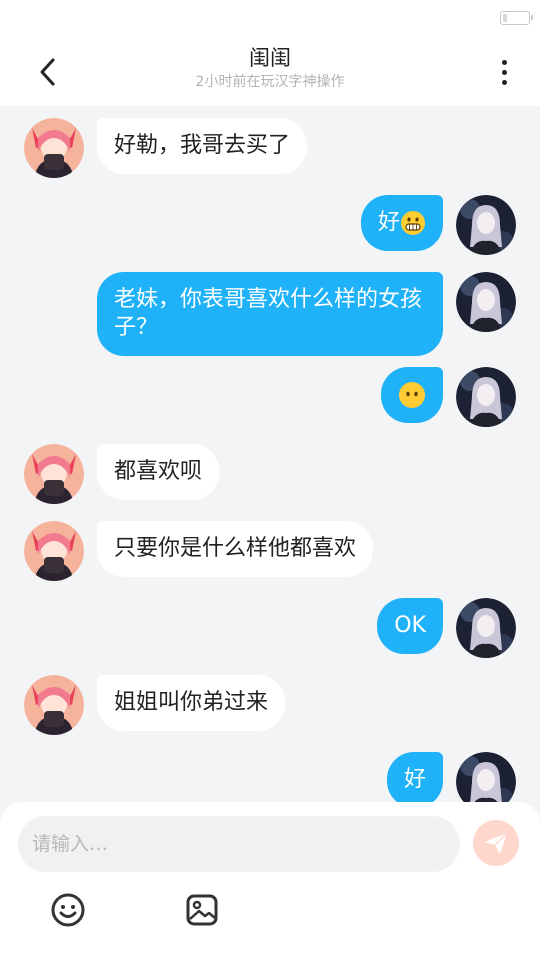  I want to click on message-text: 姐姐叫你弟过来, so click(191, 702).